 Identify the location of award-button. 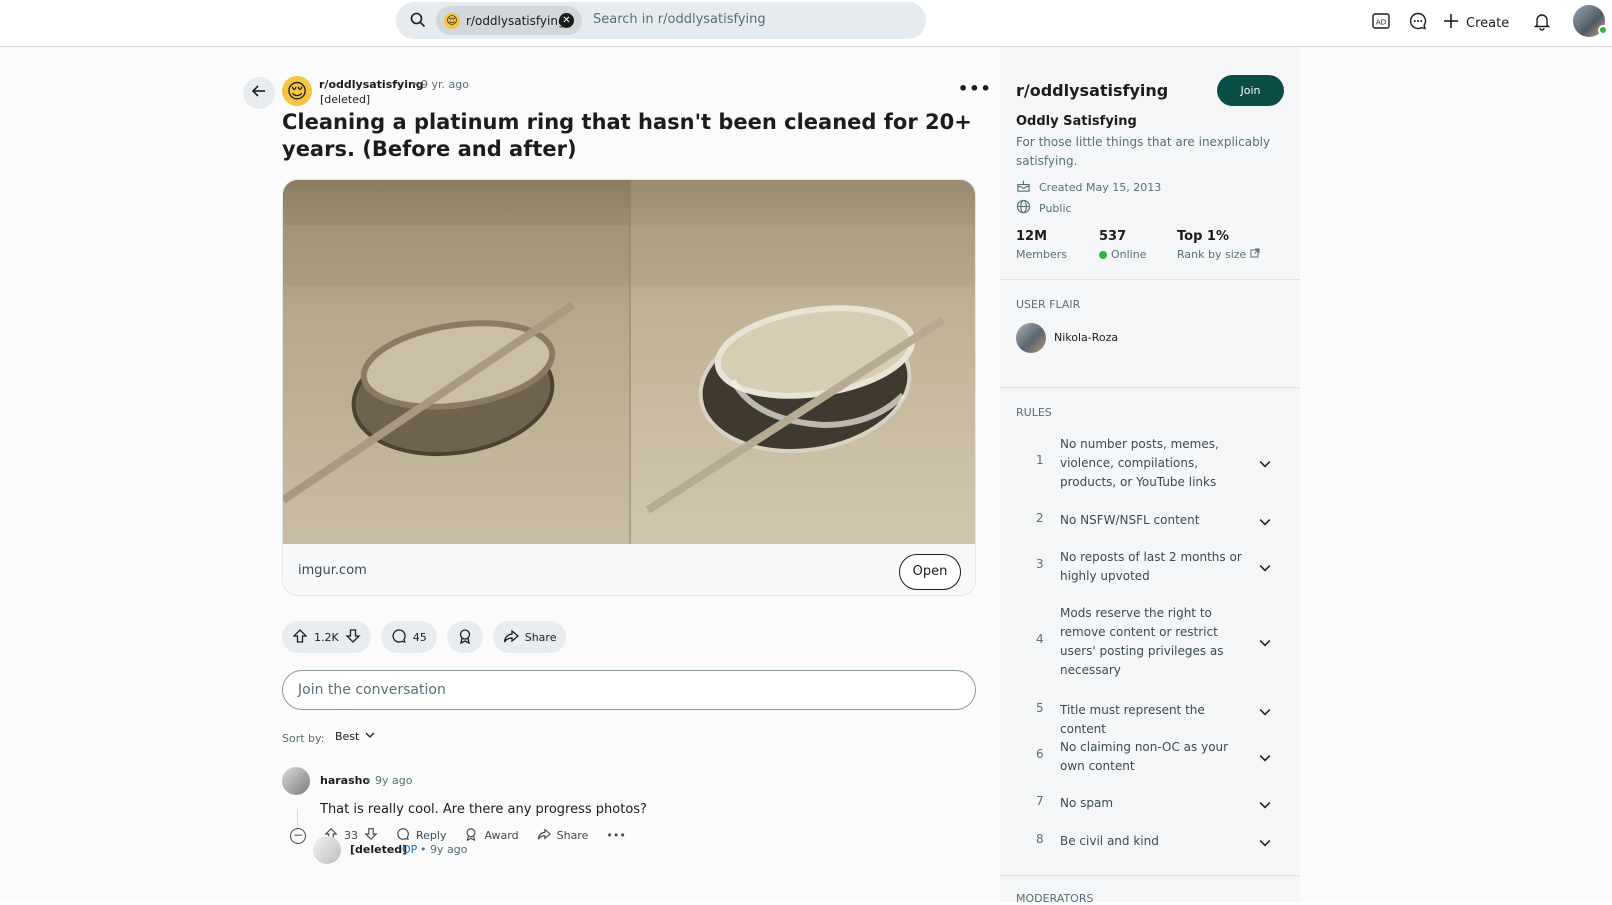
(464, 637).